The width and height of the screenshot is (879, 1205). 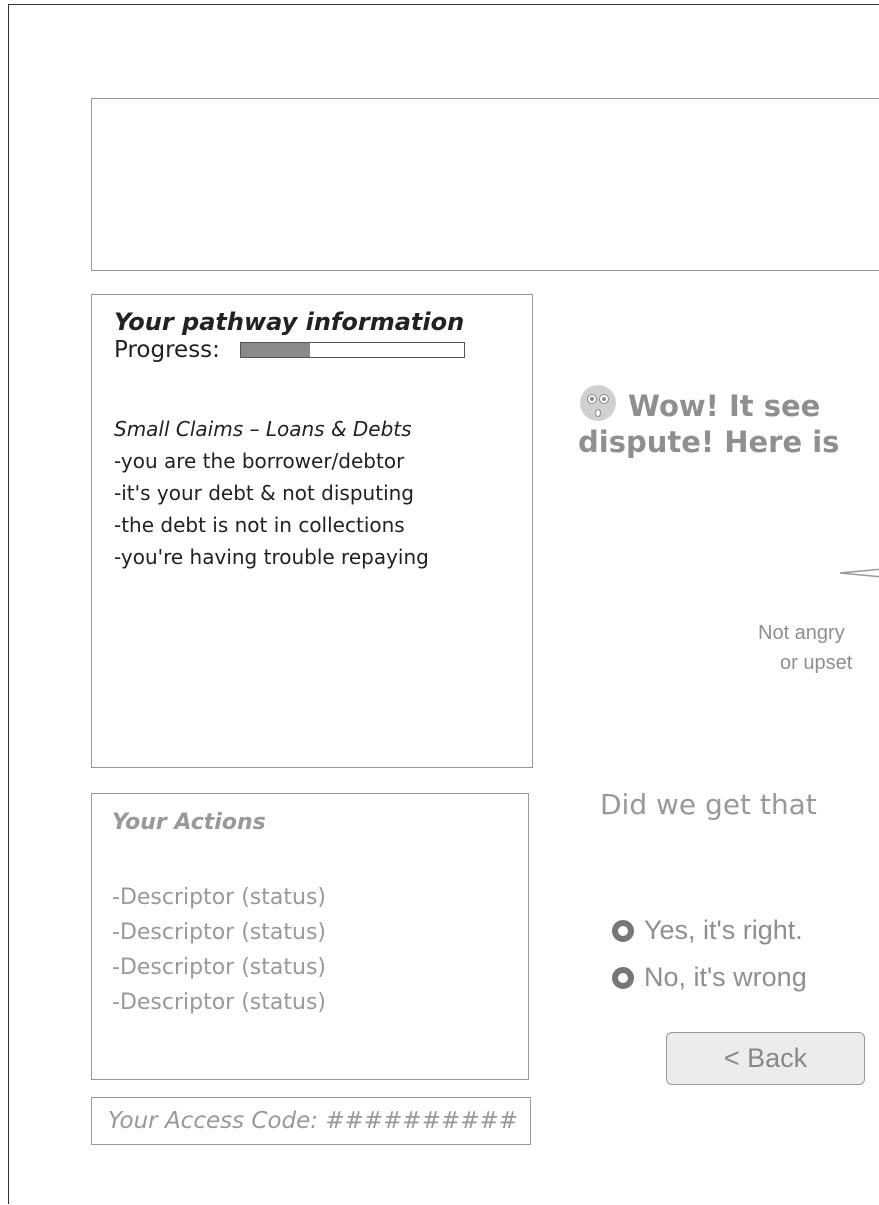 I want to click on pathway-category: Small Claims – Loans & Debts, so click(x=263, y=429).